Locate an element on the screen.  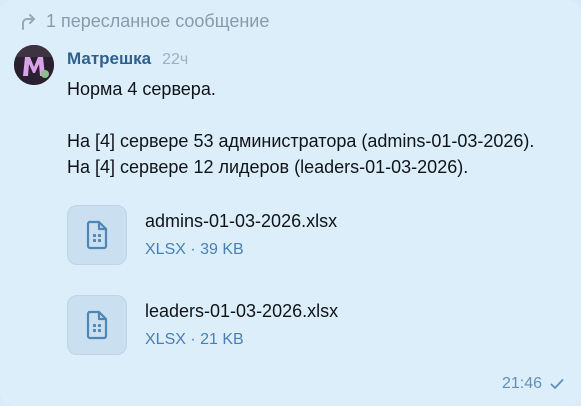
message-footer: 21:46 is located at coordinates (533, 384).